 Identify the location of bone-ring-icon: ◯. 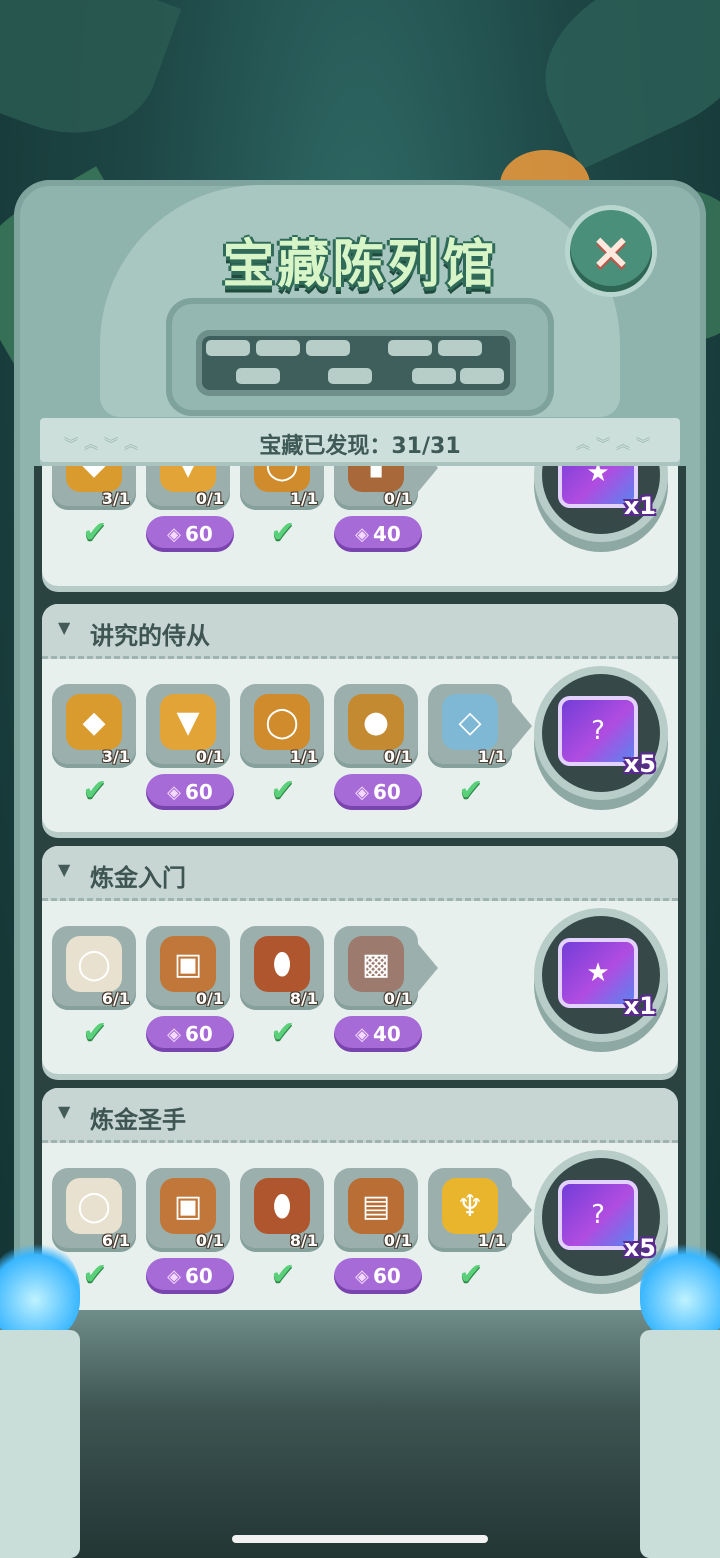
(94, 964).